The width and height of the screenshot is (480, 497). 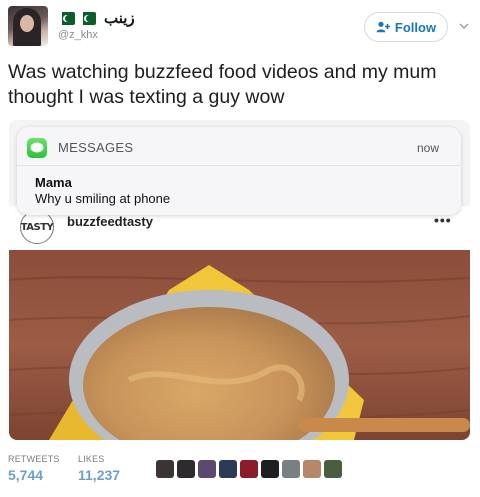 What do you see at coordinates (103, 198) in the screenshot?
I see `notification-body: Why u smiling at phone` at bounding box center [103, 198].